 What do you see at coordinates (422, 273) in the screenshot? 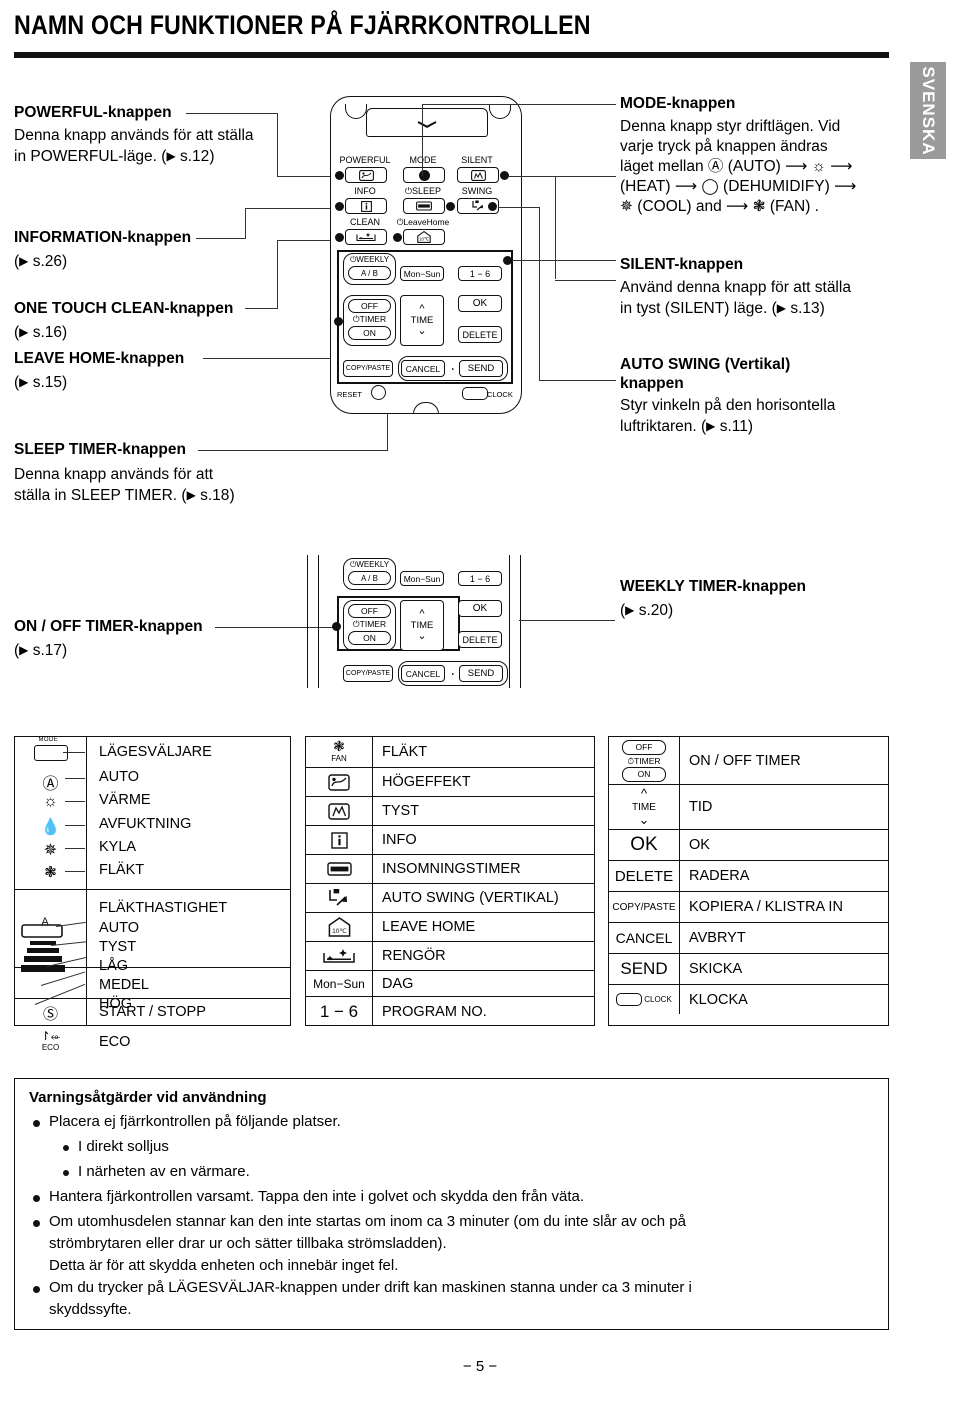
I see `mon-sun-button: Mon−Sun` at bounding box center [422, 273].